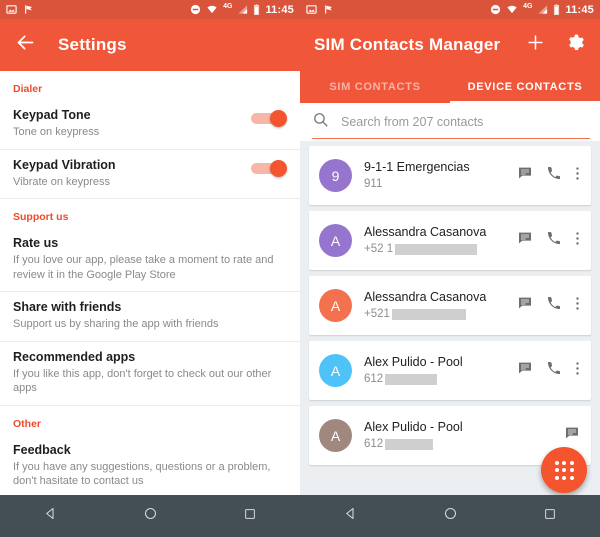 Image resolution: width=600 pixels, height=537 pixels. I want to click on page-title: Settings, so click(92, 44).